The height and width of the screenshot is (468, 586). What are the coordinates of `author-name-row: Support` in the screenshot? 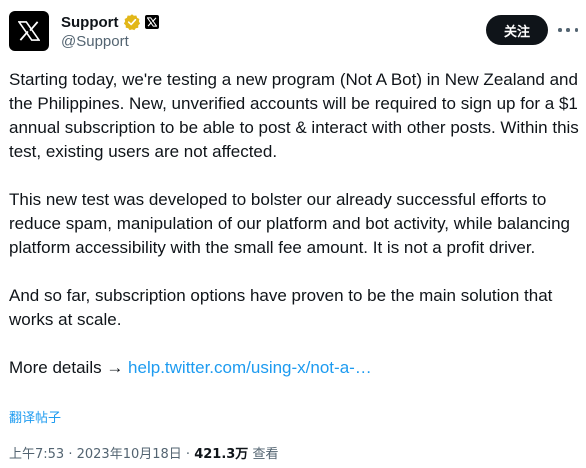 It's located at (110, 22).